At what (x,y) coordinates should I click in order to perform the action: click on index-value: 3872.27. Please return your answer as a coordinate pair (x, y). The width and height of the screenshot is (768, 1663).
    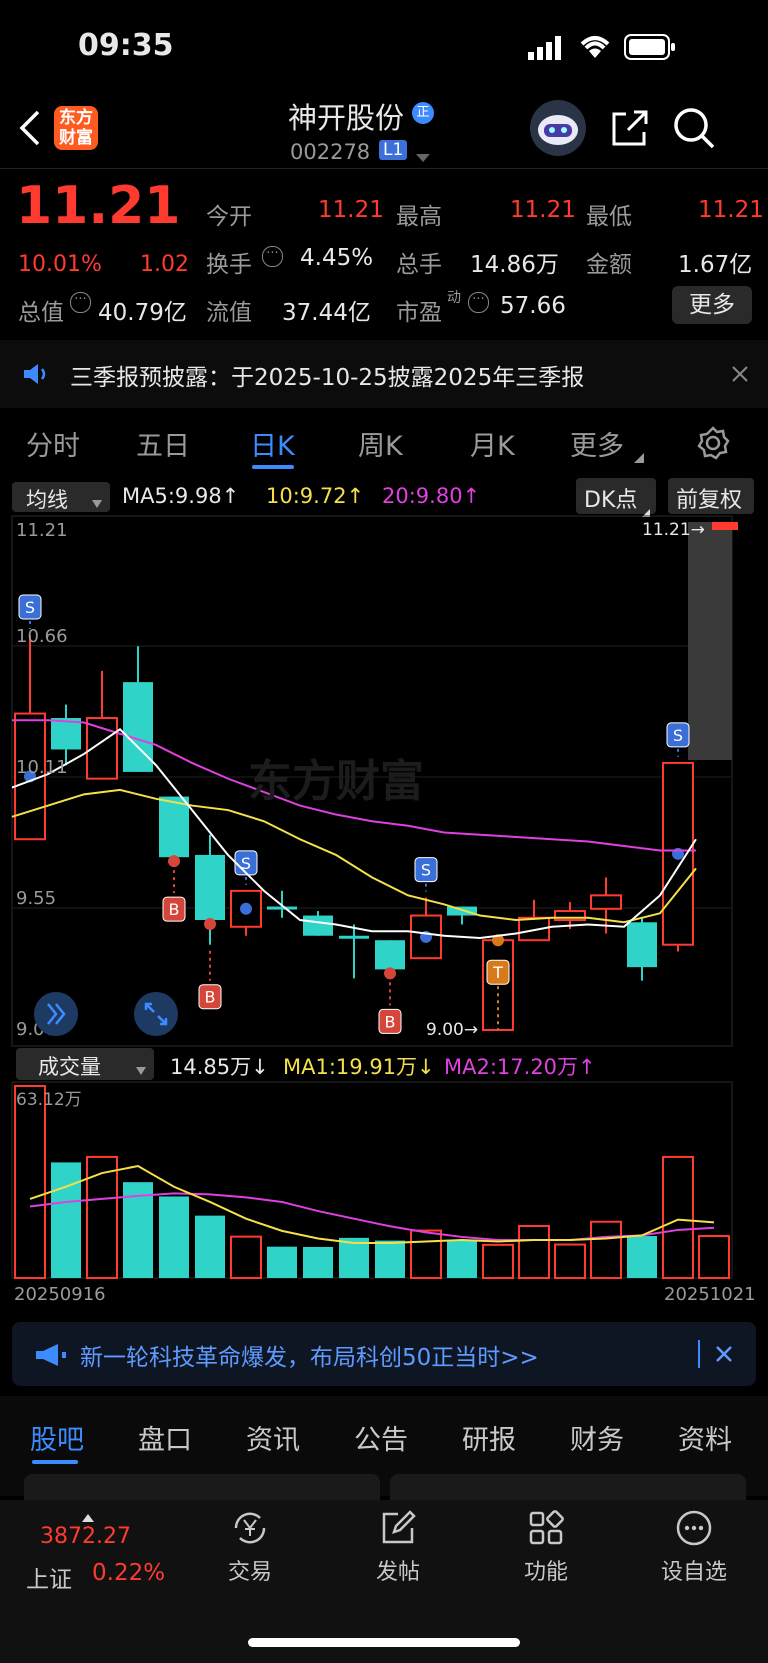
    Looking at the image, I should click on (85, 1536).